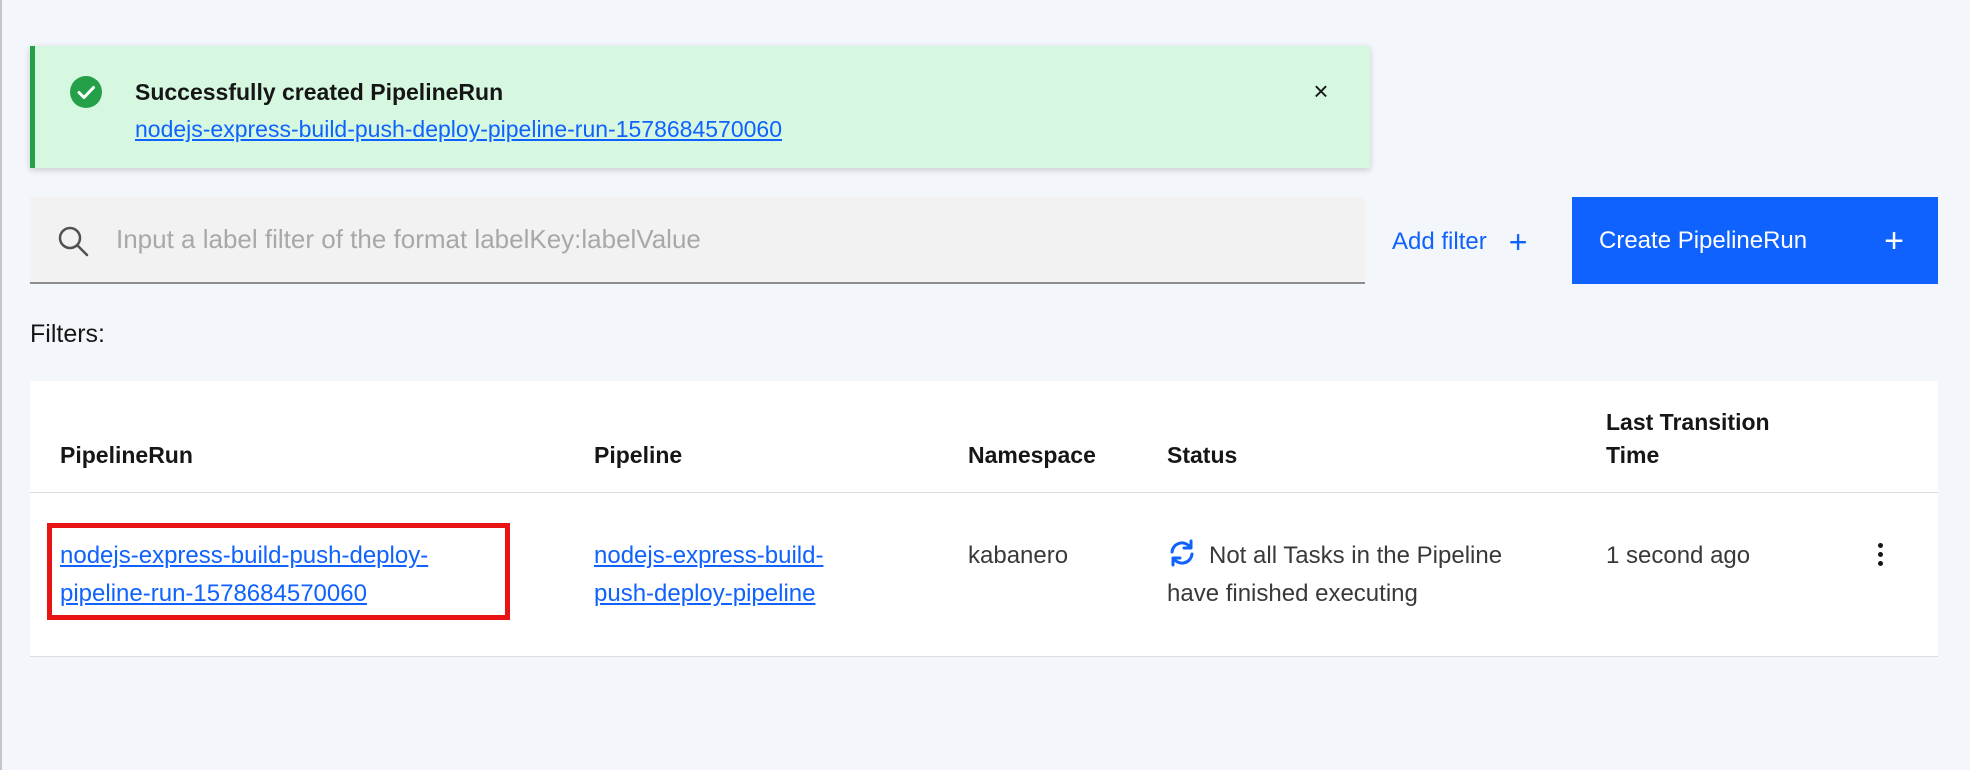  Describe the element at coordinates (1, 385) in the screenshot. I see `window-left-border` at that location.